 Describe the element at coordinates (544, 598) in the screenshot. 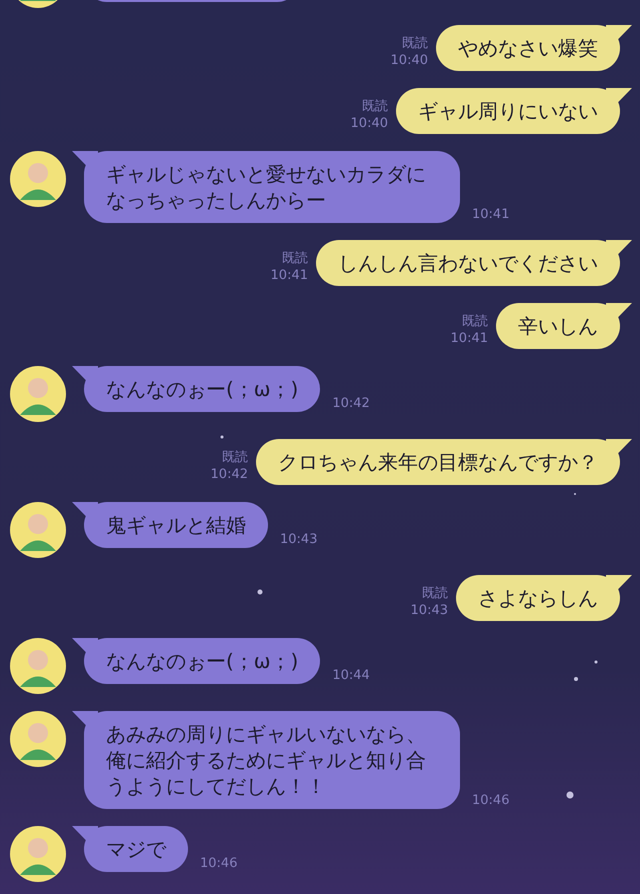

I see `sent-message: さよならしん` at that location.